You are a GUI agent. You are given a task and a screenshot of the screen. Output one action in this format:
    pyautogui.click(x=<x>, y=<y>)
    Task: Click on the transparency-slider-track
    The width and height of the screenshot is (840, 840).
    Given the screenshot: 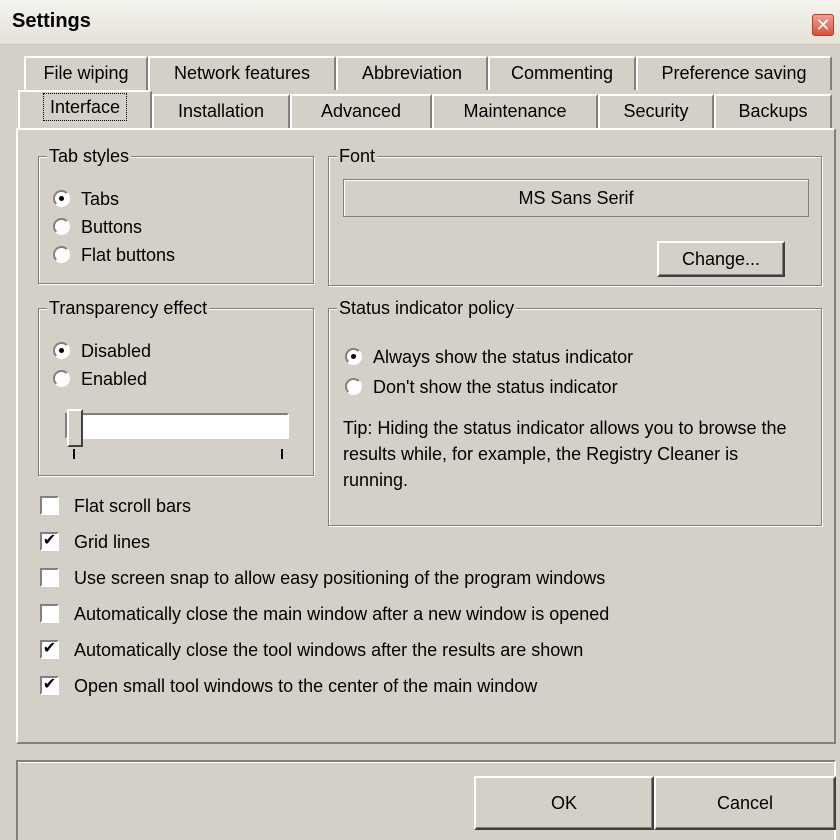 What is the action you would take?
    pyautogui.click(x=177, y=426)
    